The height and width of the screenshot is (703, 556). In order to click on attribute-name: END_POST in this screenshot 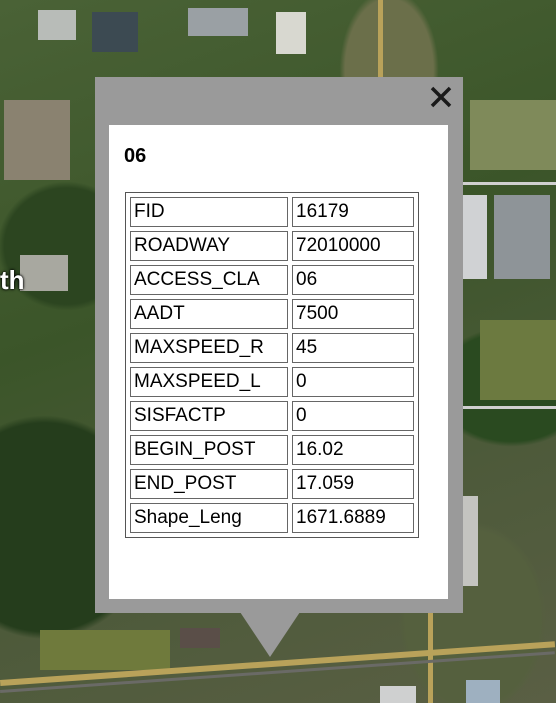, I will do `click(209, 484)`.